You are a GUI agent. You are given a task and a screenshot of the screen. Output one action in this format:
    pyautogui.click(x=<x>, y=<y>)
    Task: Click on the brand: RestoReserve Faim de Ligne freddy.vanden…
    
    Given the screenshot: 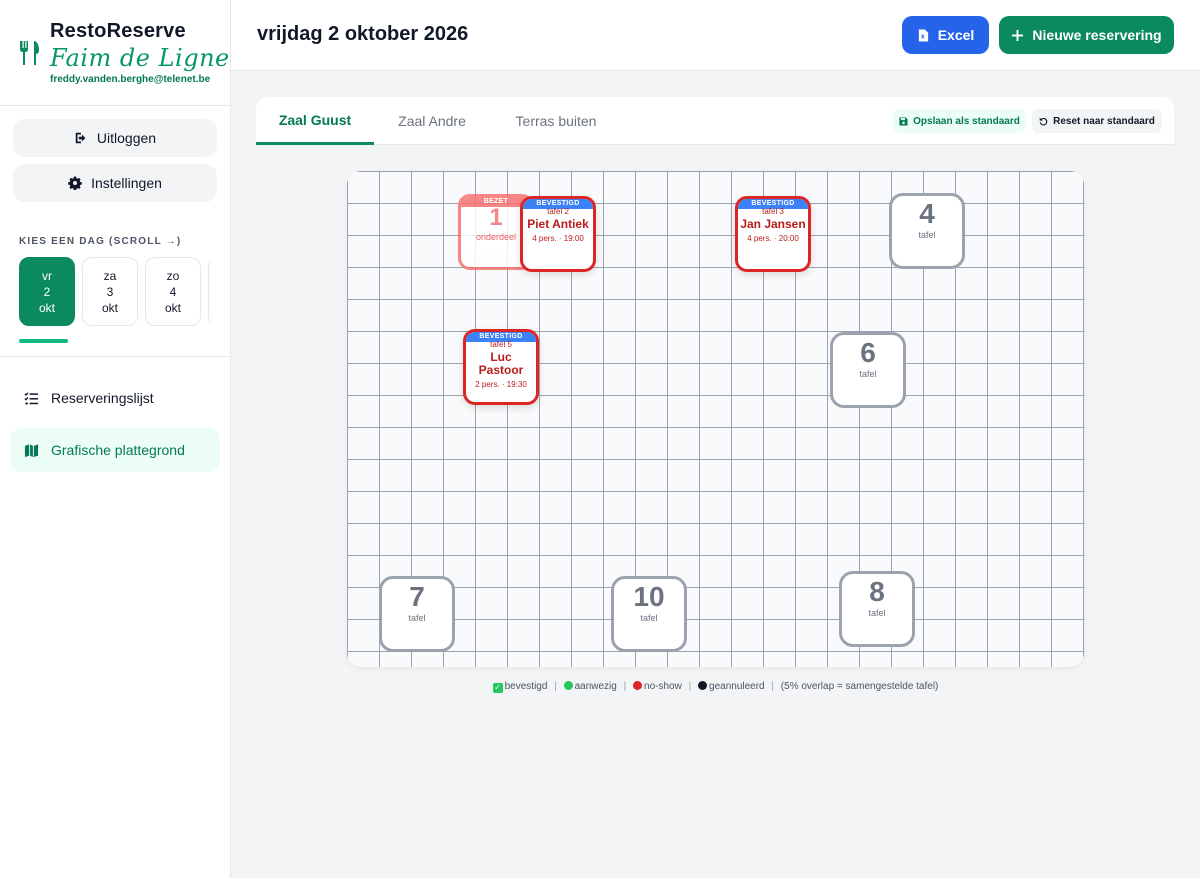 What is the action you would take?
    pyautogui.click(x=115, y=53)
    